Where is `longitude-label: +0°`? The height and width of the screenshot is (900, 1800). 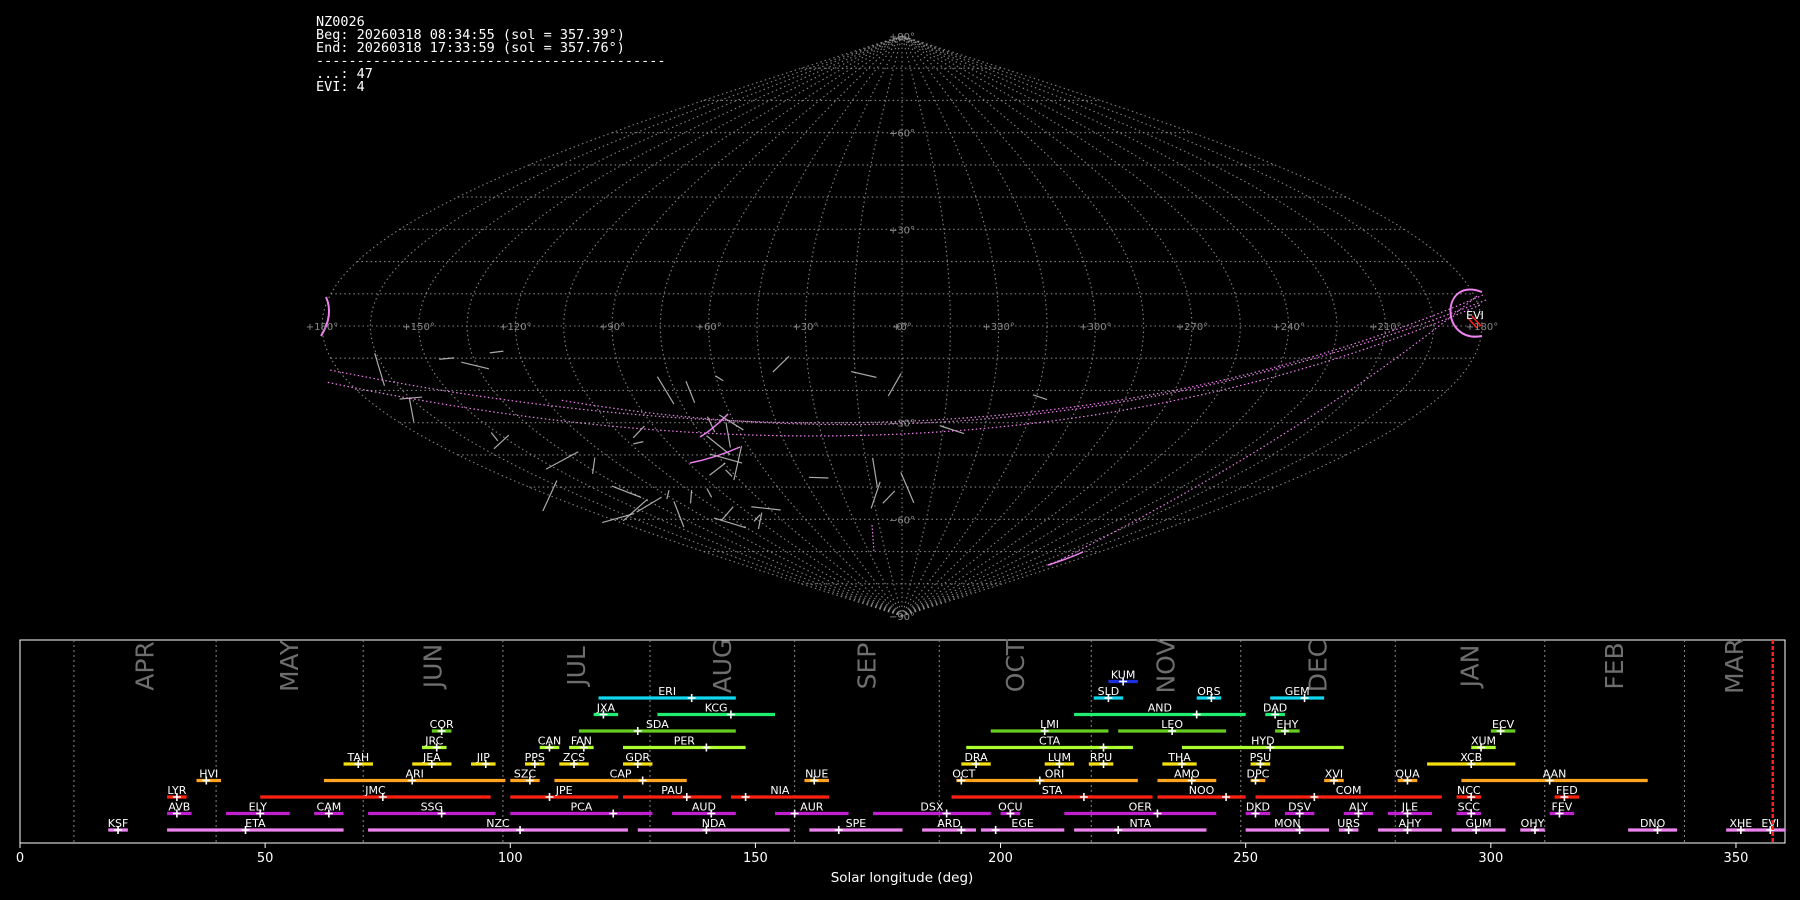
longitude-label: +0° is located at coordinates (902, 327).